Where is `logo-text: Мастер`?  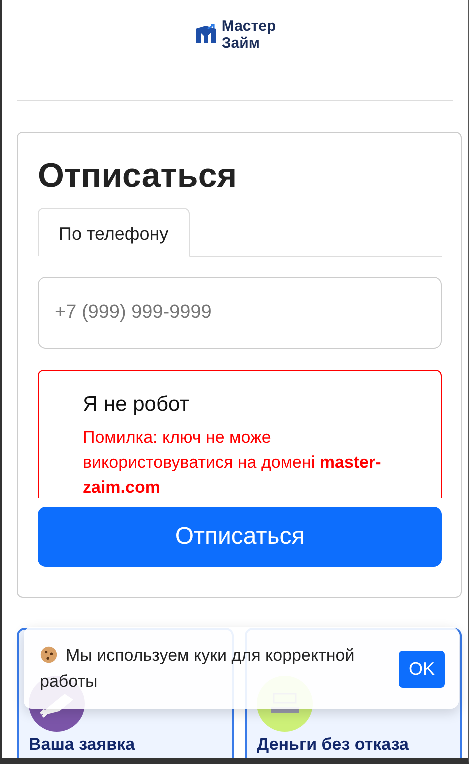 logo-text: Мастер is located at coordinates (249, 26).